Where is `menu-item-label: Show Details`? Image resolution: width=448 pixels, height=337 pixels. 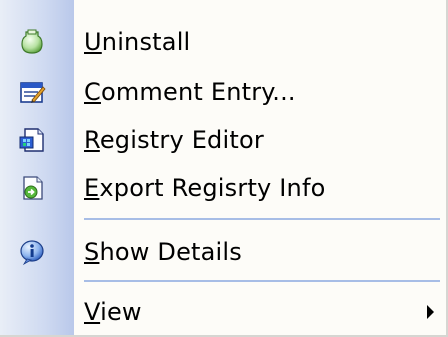
menu-item-label: Show Details is located at coordinates (163, 252).